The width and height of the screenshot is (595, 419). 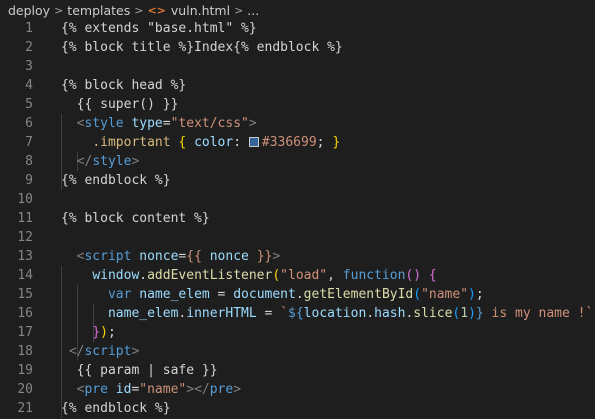 I want to click on code-text: <style type="text/css">, so click(x=159, y=123).